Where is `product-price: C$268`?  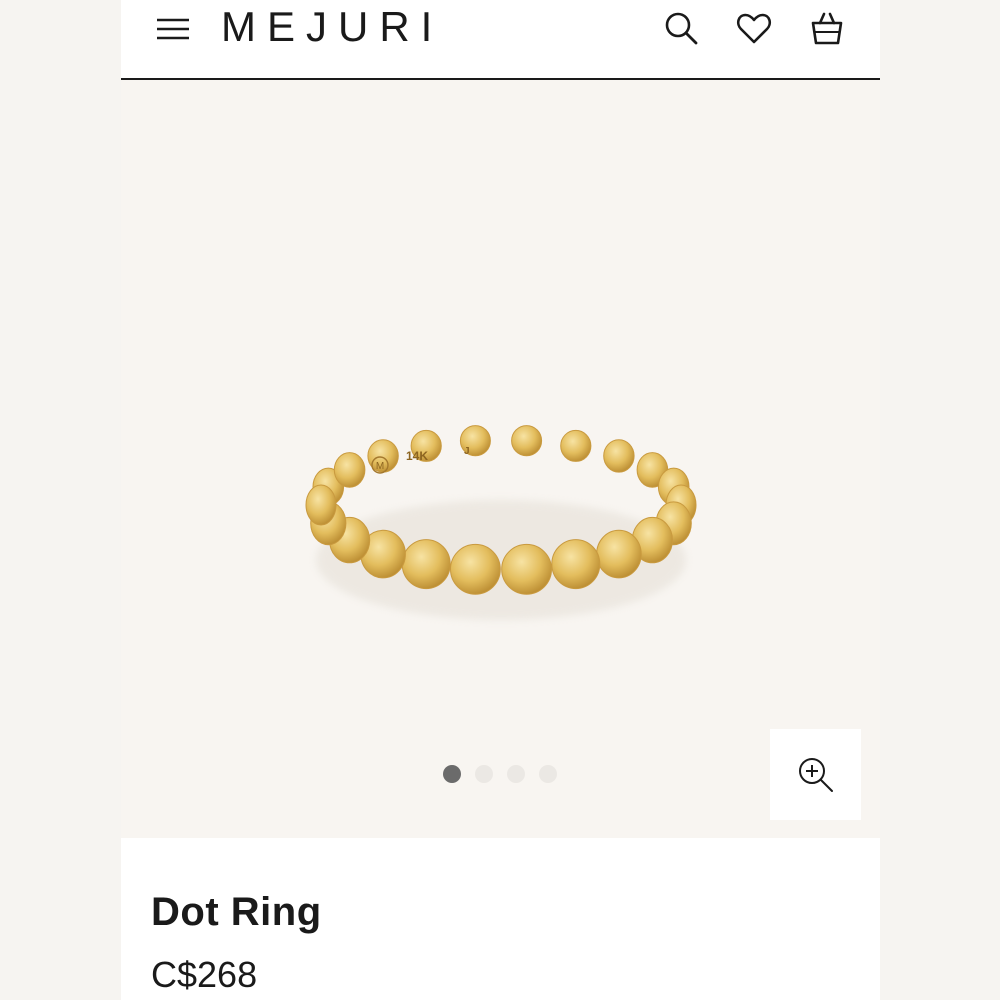
product-price: C$268 is located at coordinates (204, 974).